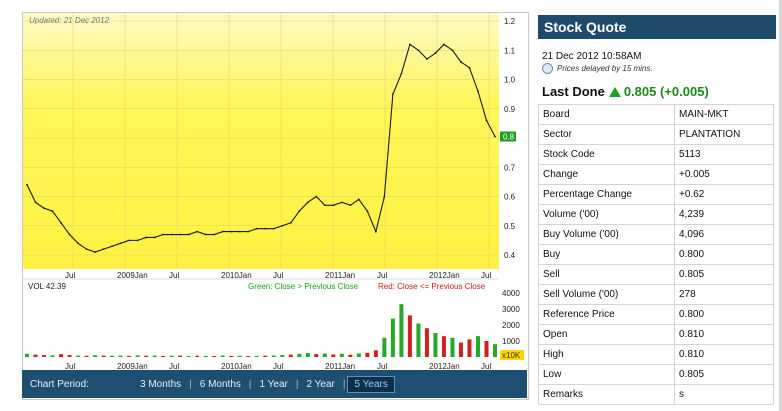 The height and width of the screenshot is (411, 782). I want to click on quote-row-value: 0.800, so click(724, 254).